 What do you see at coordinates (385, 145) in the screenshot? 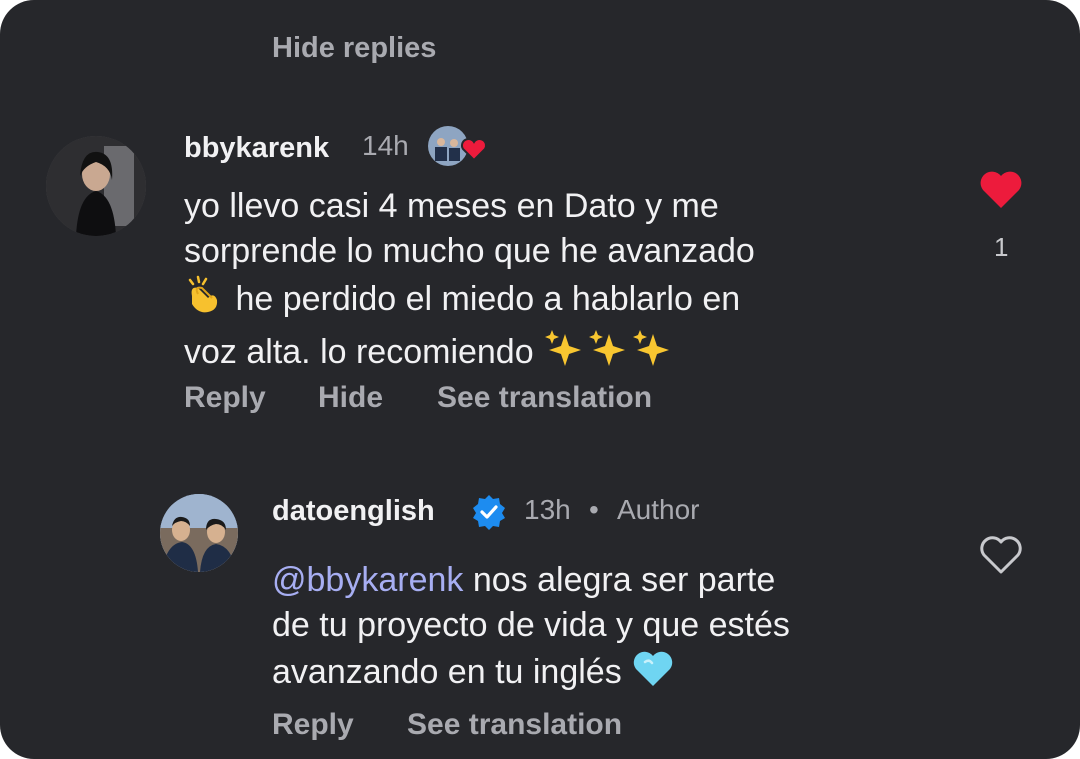
I see `comment-time: 14h` at bounding box center [385, 145].